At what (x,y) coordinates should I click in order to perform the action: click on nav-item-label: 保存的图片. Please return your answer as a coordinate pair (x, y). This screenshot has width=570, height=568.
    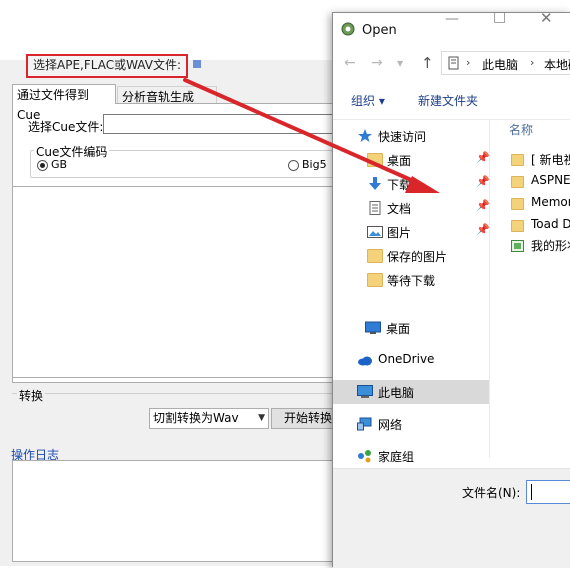
    Looking at the image, I should click on (417, 257).